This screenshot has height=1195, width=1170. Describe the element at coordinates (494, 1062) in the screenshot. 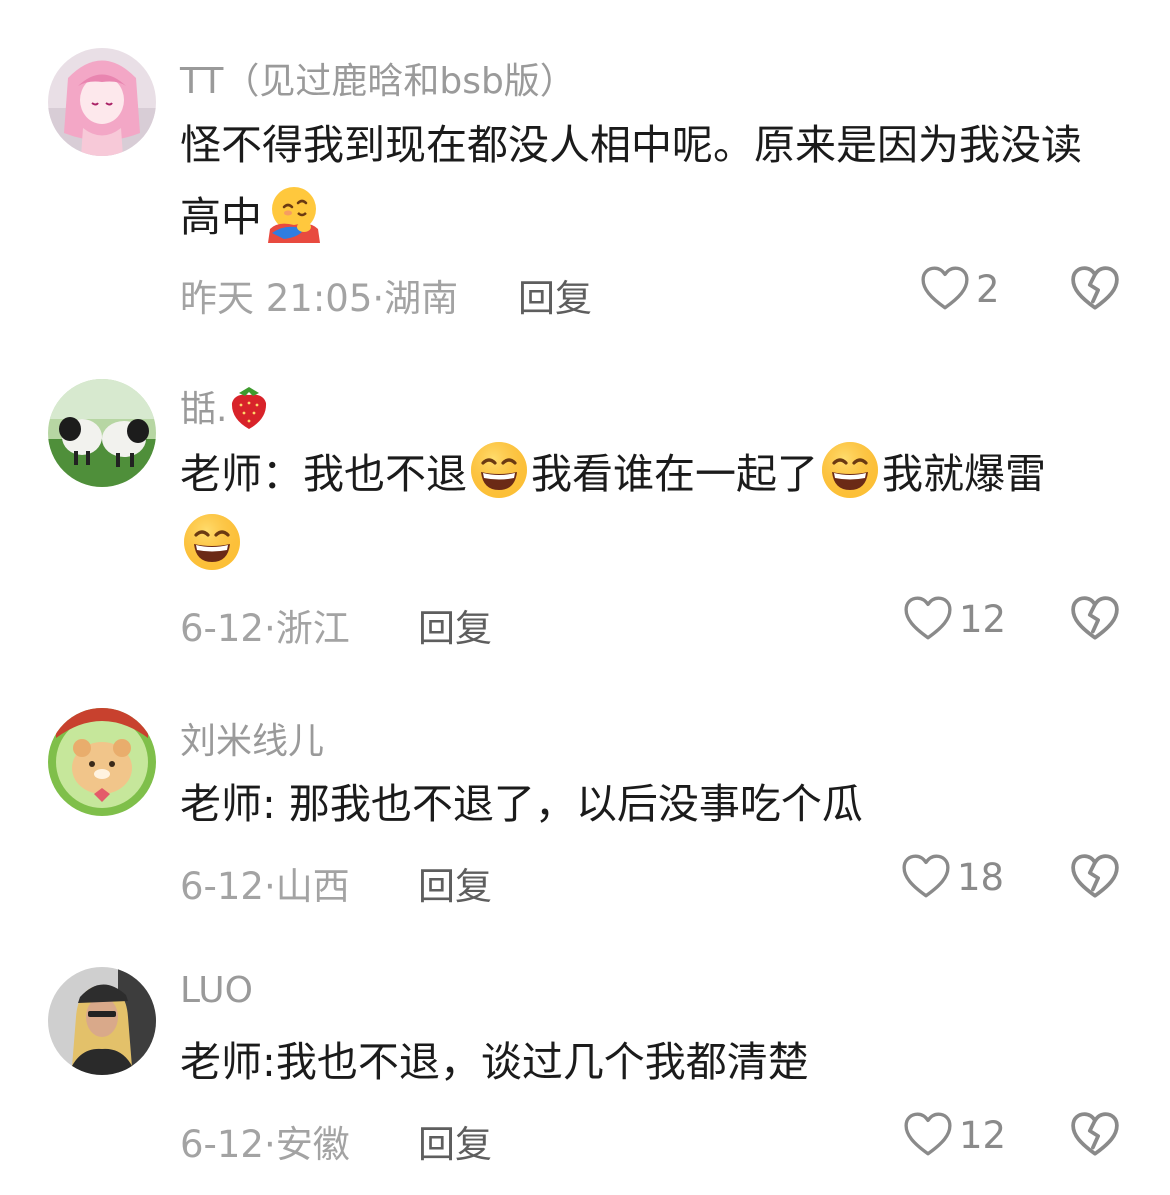

I see `comment-text-part: 老师:我也不退，谈过几个我都清楚` at that location.